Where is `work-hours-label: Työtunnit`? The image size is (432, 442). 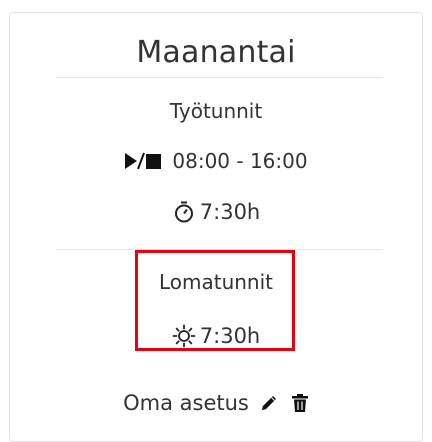
work-hours-label: Työtunnit is located at coordinates (216, 111).